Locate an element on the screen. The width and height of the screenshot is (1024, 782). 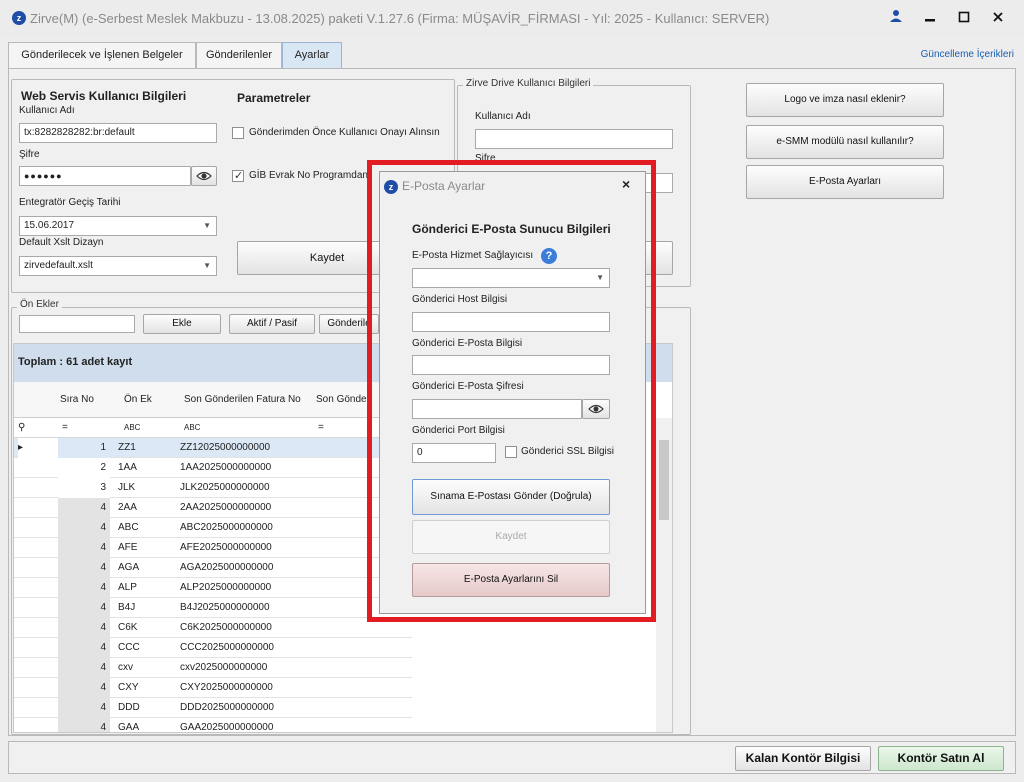
prefix-cell: 1AA is located at coordinates (127, 467).